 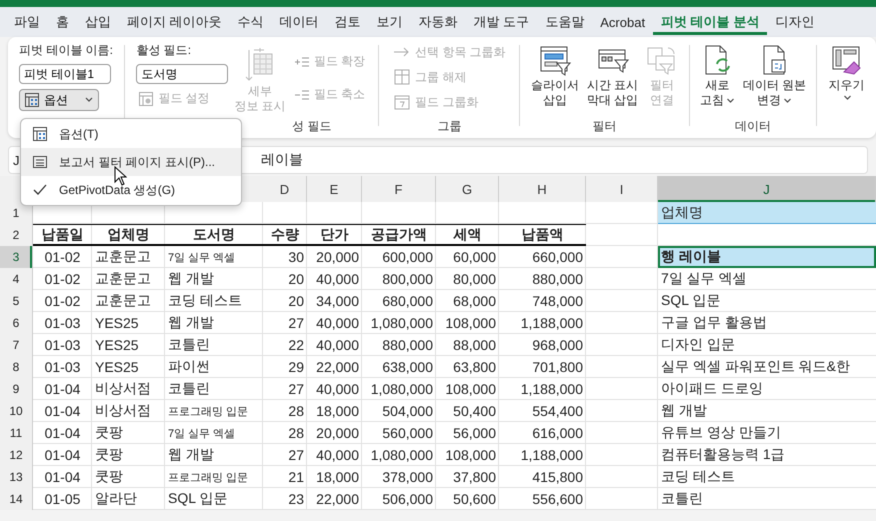 What do you see at coordinates (16, 455) in the screenshot?
I see `row-header: 12` at bounding box center [16, 455].